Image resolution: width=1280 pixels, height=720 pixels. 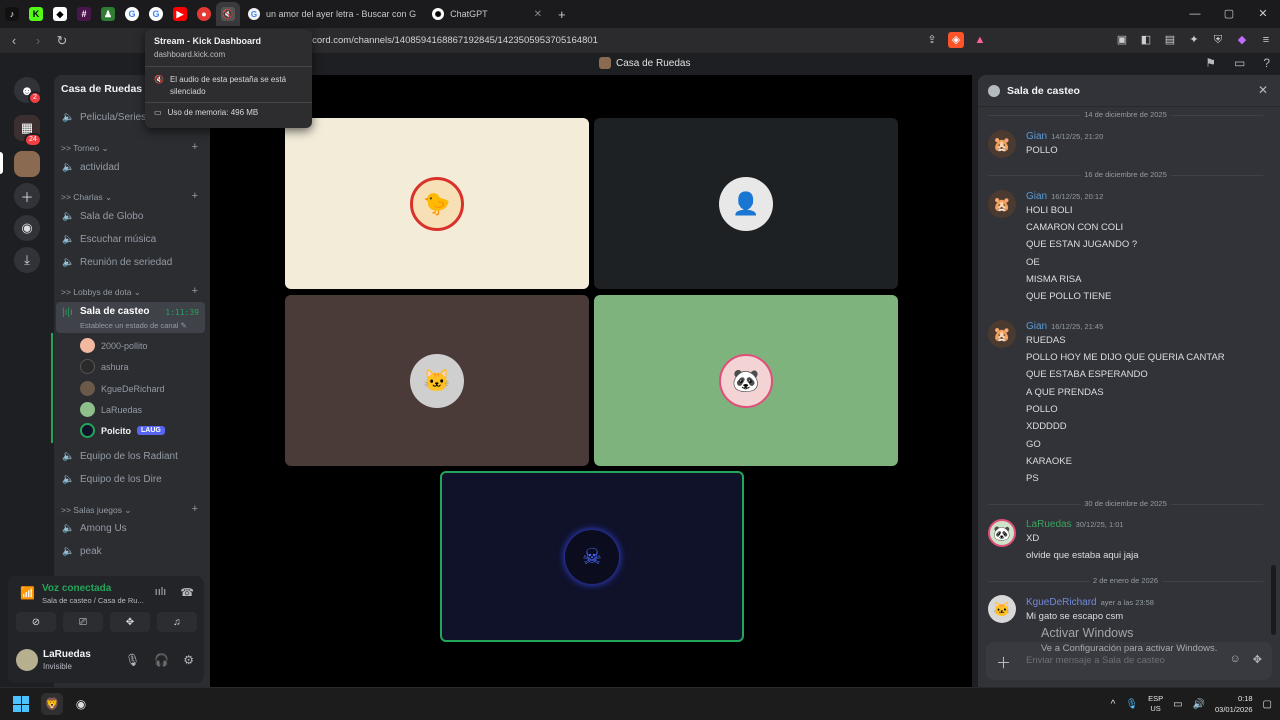 I want to click on signal-icon: 📶, so click(x=27, y=593).